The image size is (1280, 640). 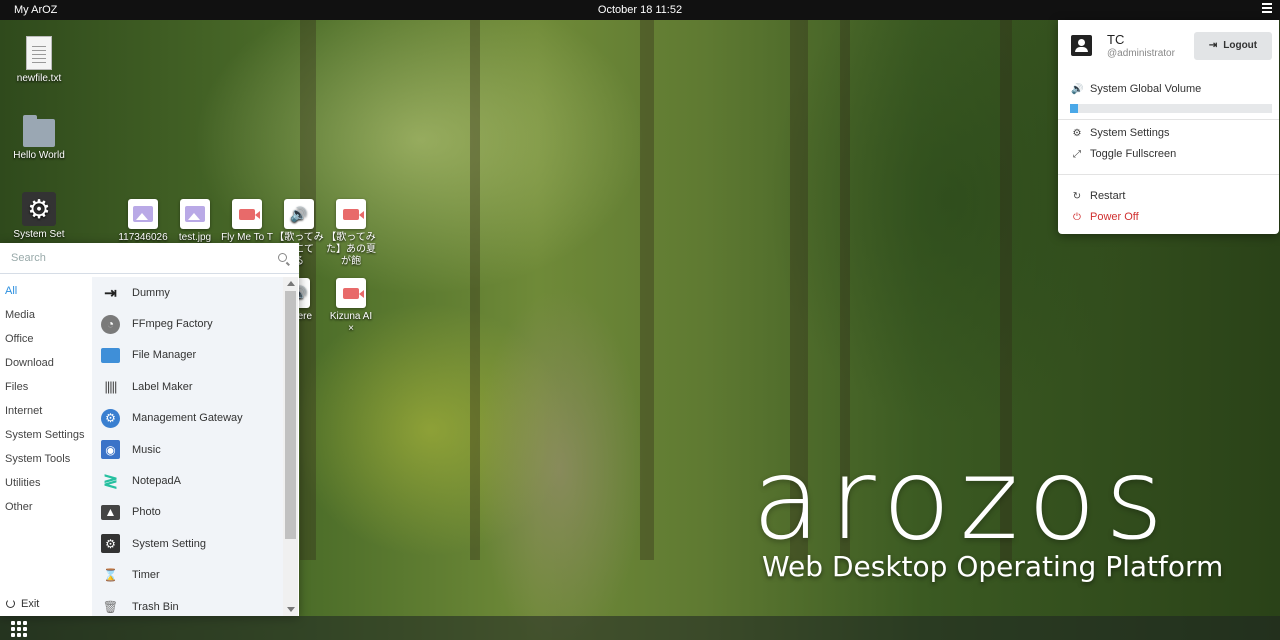 I want to click on toggle-fullscreen-item: ⤢ Toggle Fullscreen, so click(x=1123, y=154).